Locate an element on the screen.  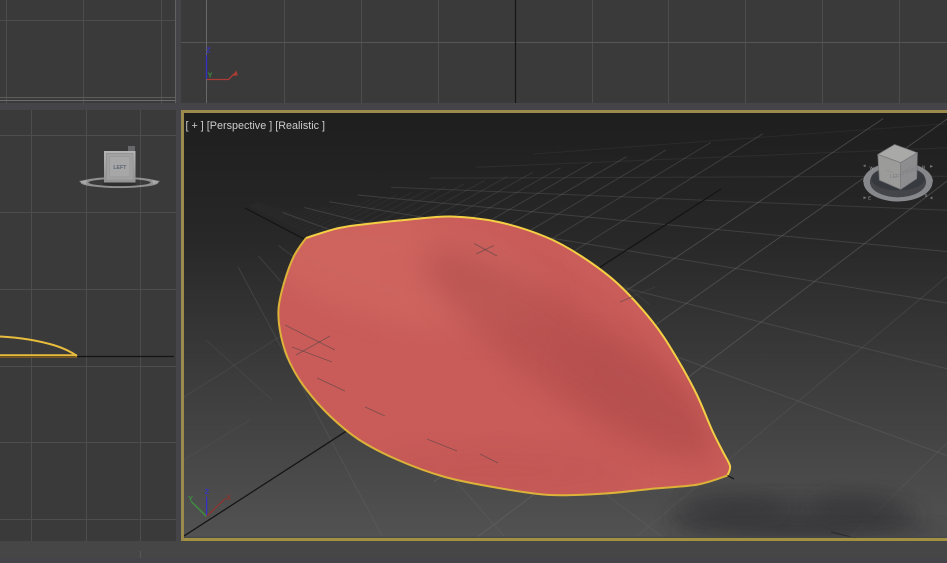
svg-text:[ + ] [Perspective ] [Realisti: [ + ] [Perspective ] [Realistic ] is located at coordinates (256, 126).